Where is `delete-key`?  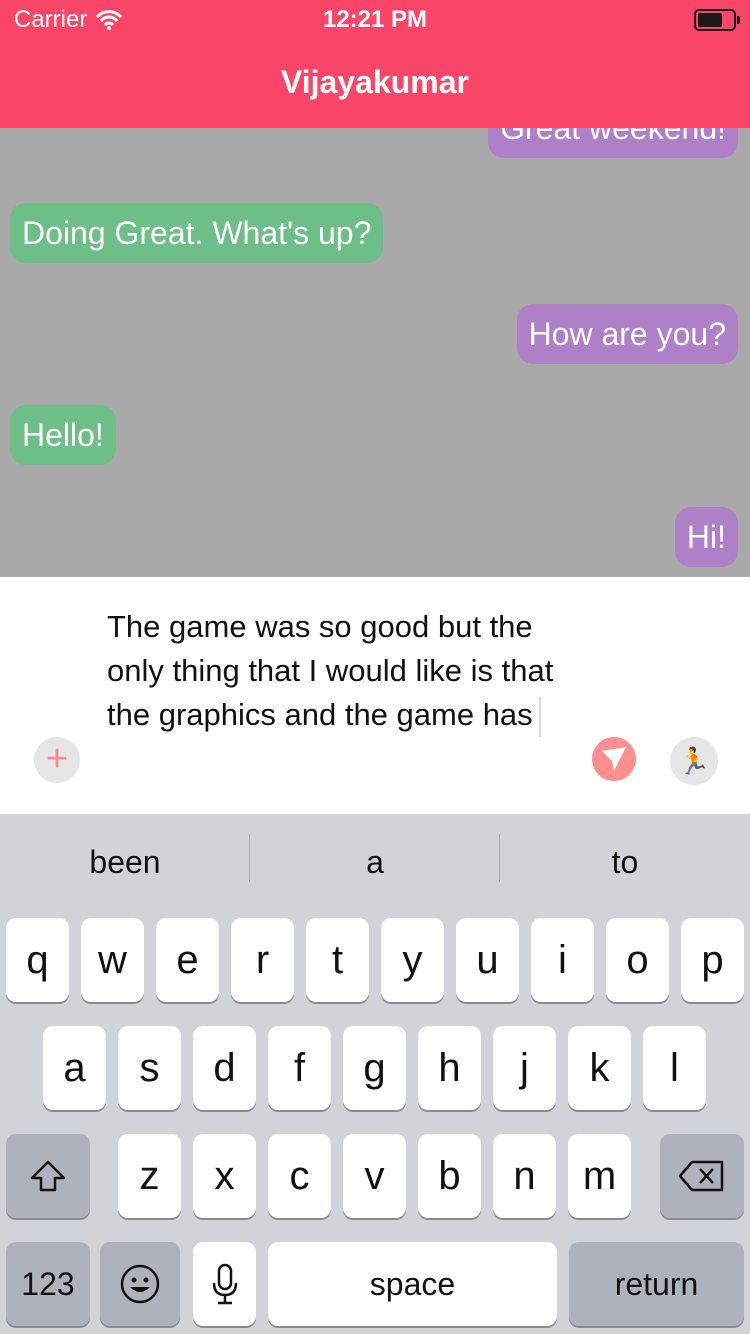
delete-key is located at coordinates (702, 1176).